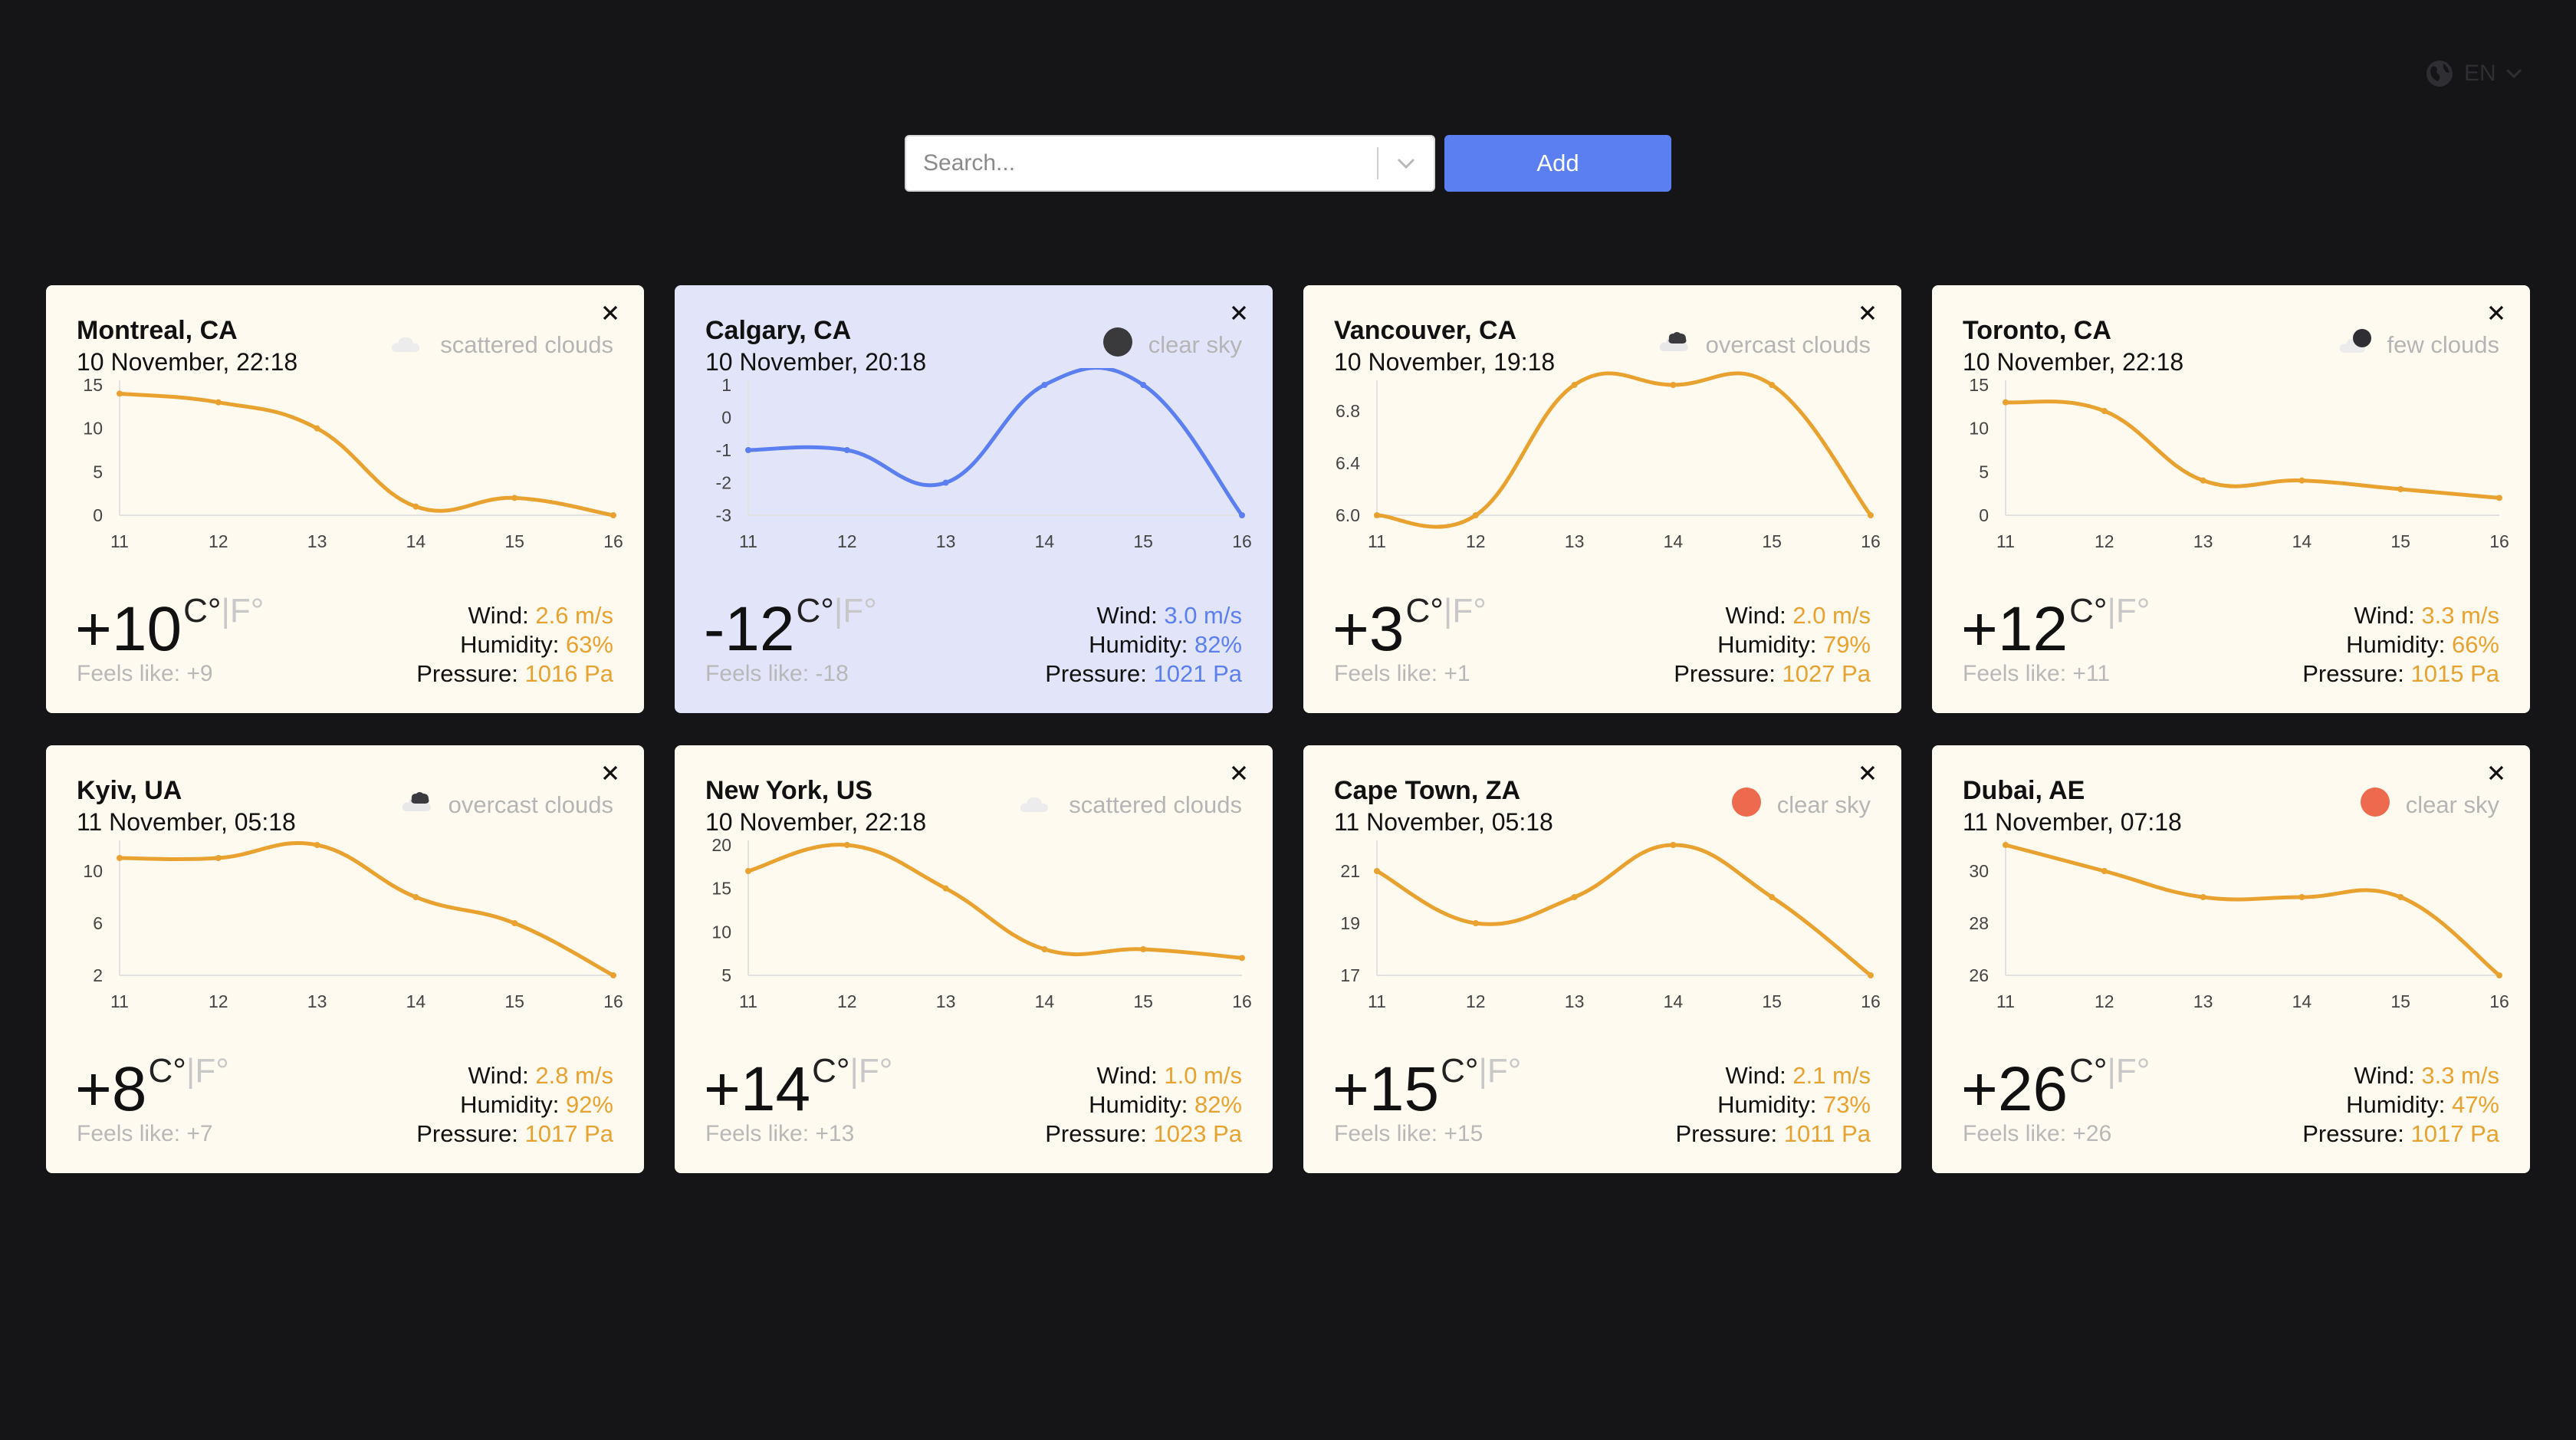  Describe the element at coordinates (1847, 1104) in the screenshot. I see `humidity-value: 73%` at that location.